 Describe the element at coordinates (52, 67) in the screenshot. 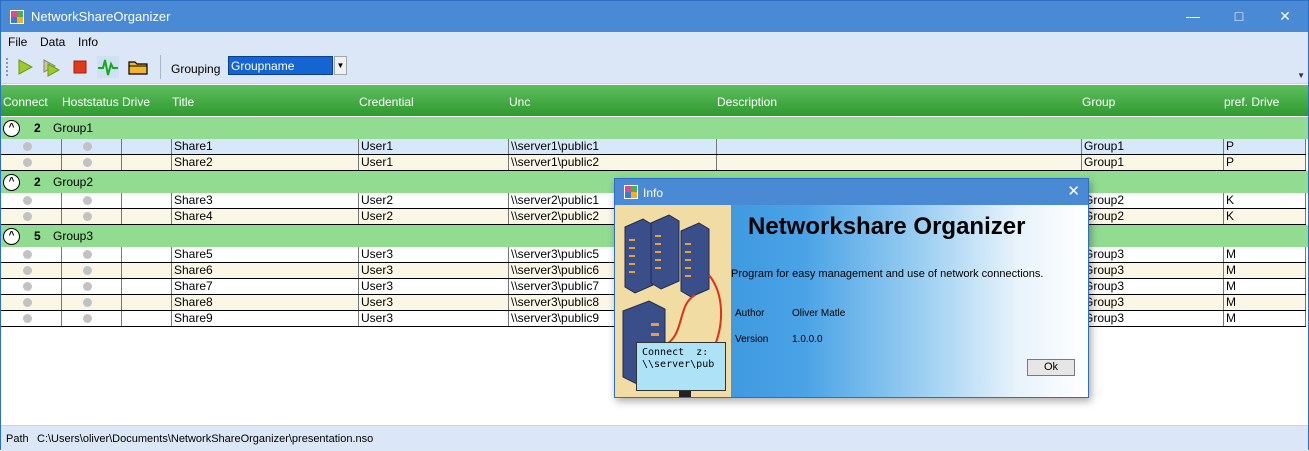

I see `play-all-icon` at that location.